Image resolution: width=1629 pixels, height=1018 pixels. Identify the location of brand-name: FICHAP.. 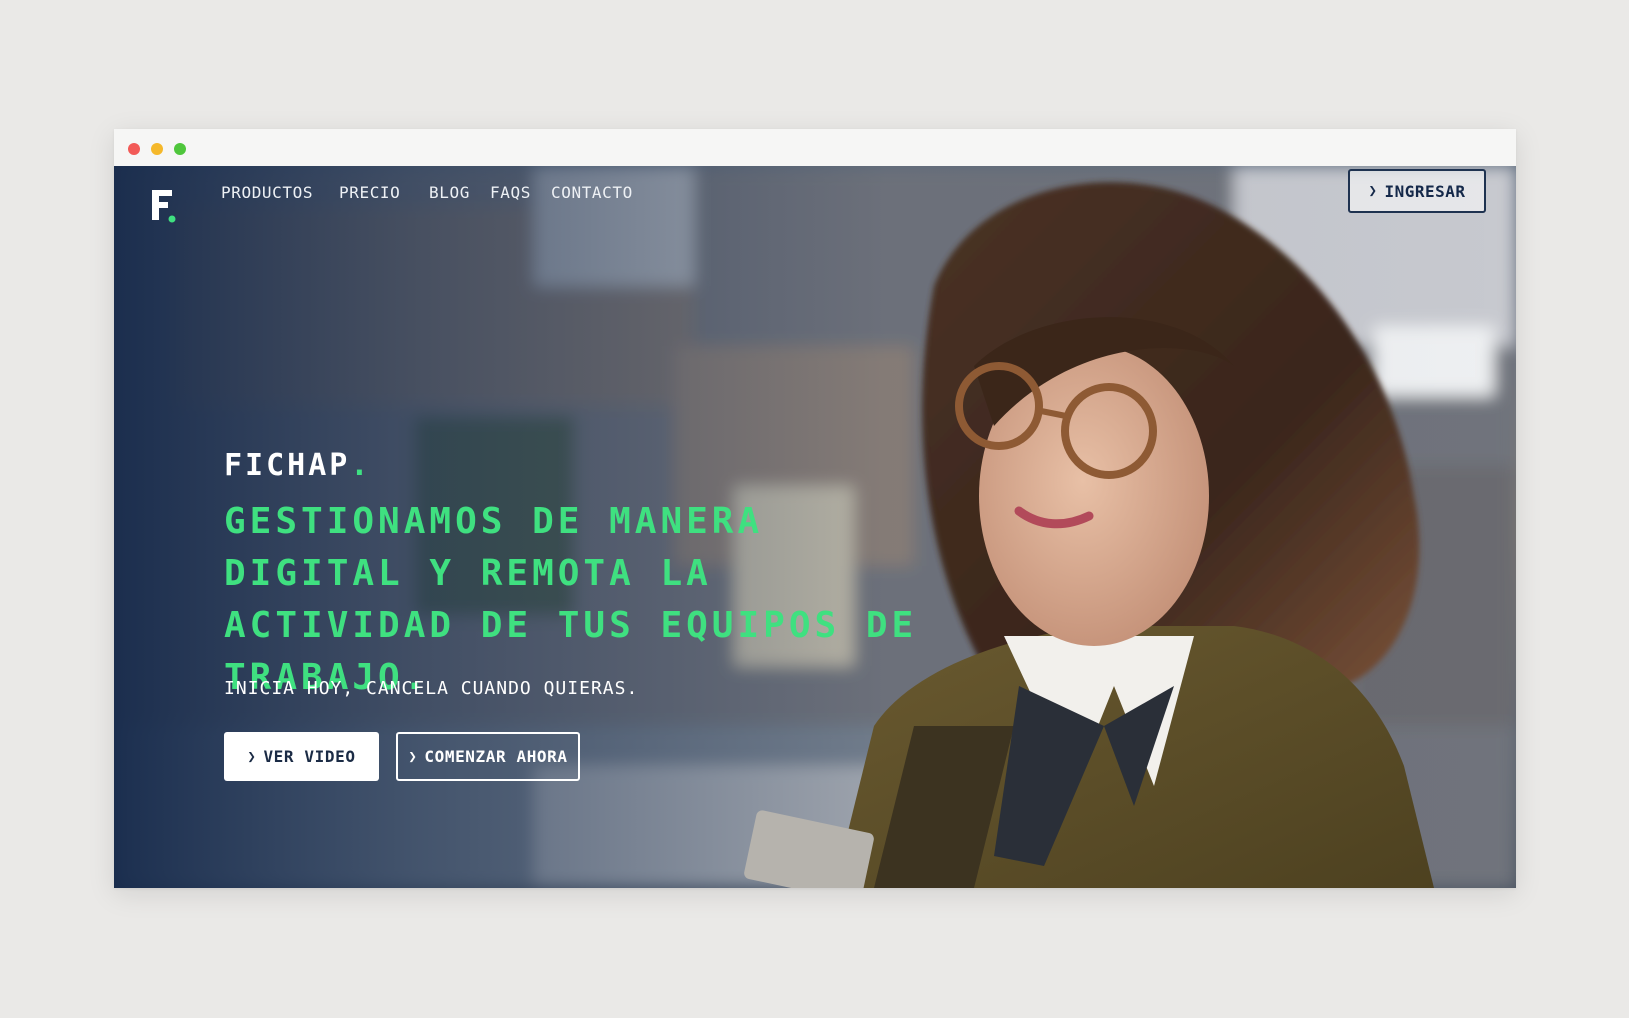
(297, 465).